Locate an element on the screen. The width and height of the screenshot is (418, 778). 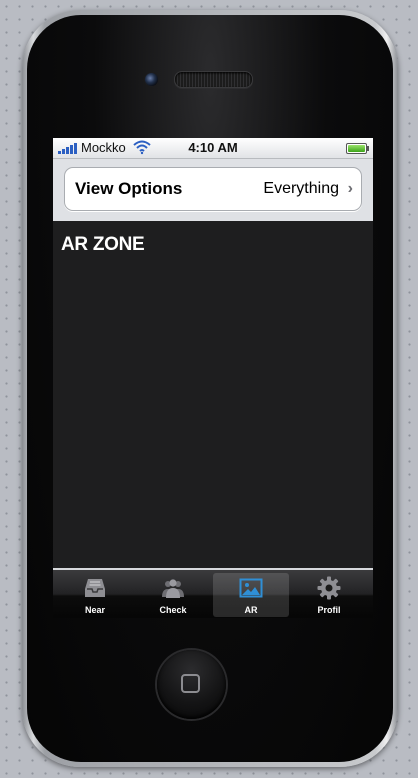
page-title: AR ZONE is located at coordinates (103, 244).